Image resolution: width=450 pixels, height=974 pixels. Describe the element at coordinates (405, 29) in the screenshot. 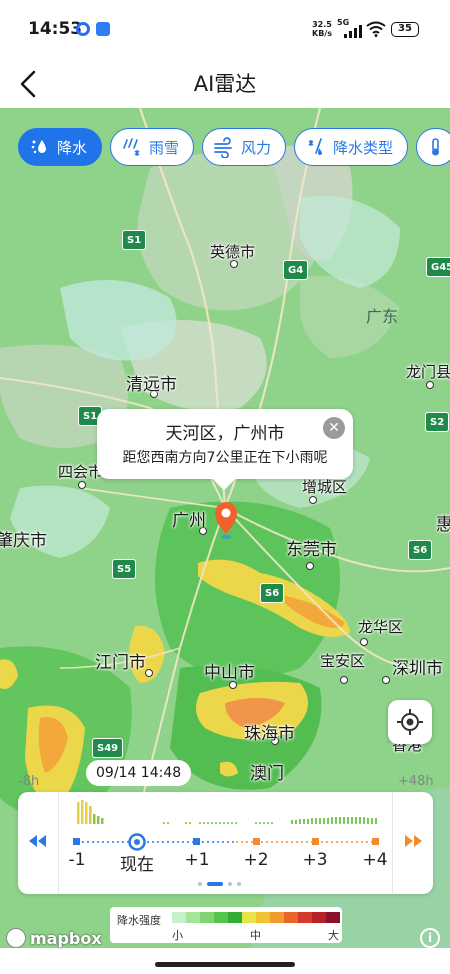

I see `battery-icon: 35` at that location.